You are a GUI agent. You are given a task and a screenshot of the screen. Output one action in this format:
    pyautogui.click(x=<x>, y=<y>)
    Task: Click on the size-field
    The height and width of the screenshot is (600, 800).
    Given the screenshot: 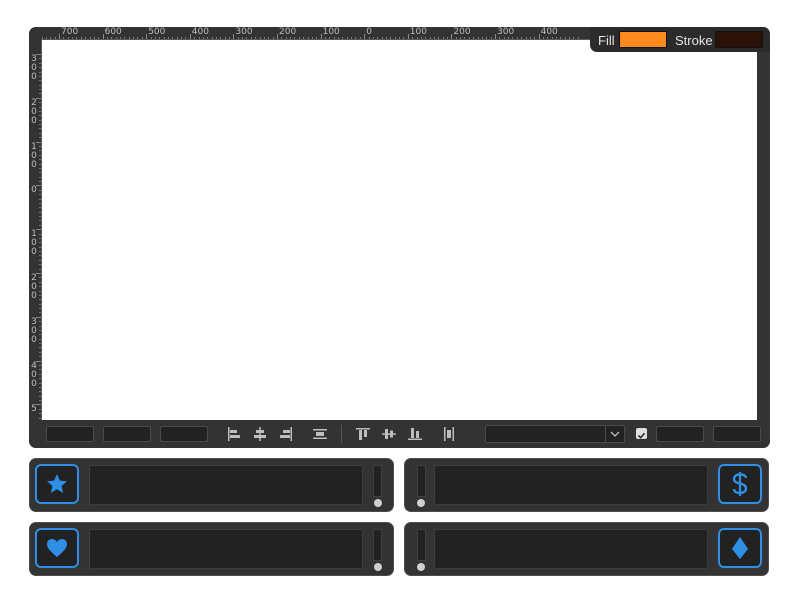 What is the action you would take?
    pyautogui.click(x=184, y=434)
    